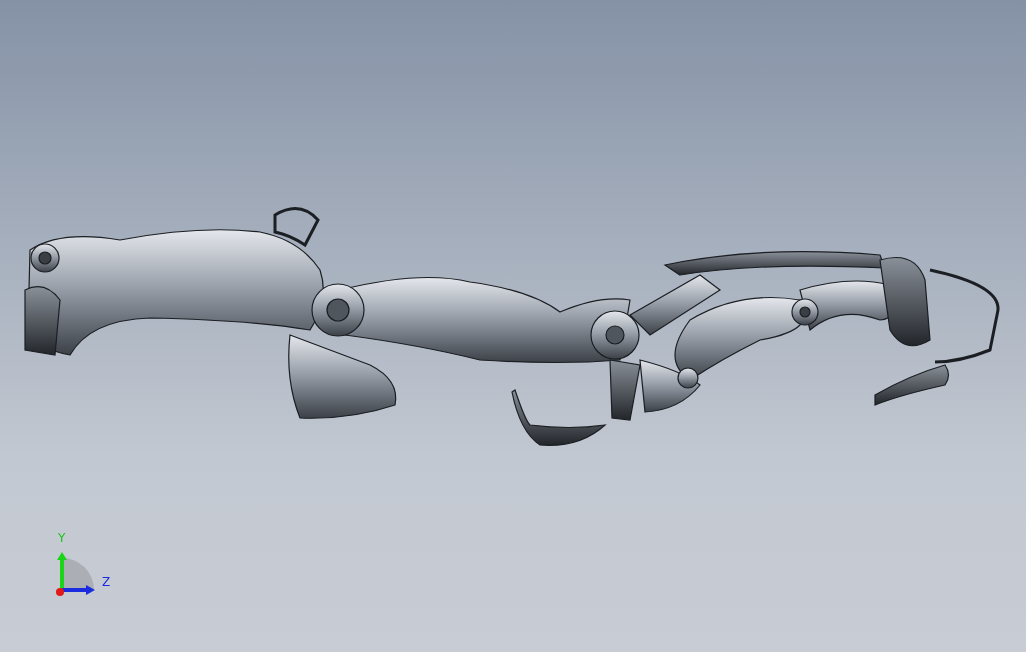 This screenshot has width=1026, height=652. I want to click on z-axis-label: Z, so click(106, 582).